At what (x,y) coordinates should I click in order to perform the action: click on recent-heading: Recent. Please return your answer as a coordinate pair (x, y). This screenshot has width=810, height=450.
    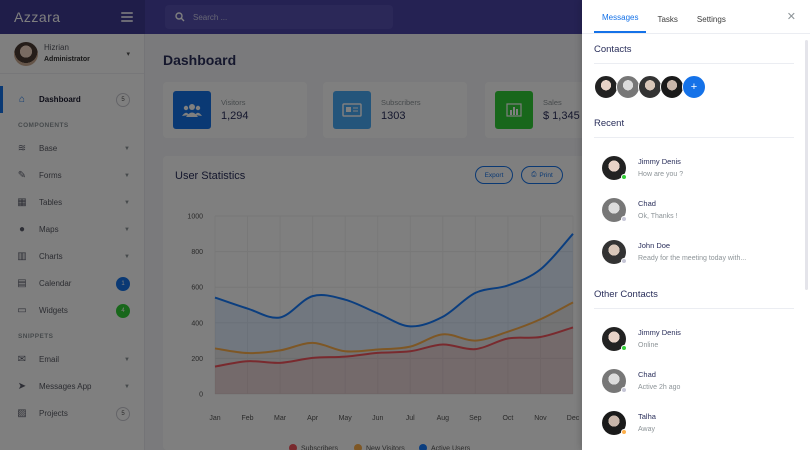
    Looking at the image, I should click on (609, 123).